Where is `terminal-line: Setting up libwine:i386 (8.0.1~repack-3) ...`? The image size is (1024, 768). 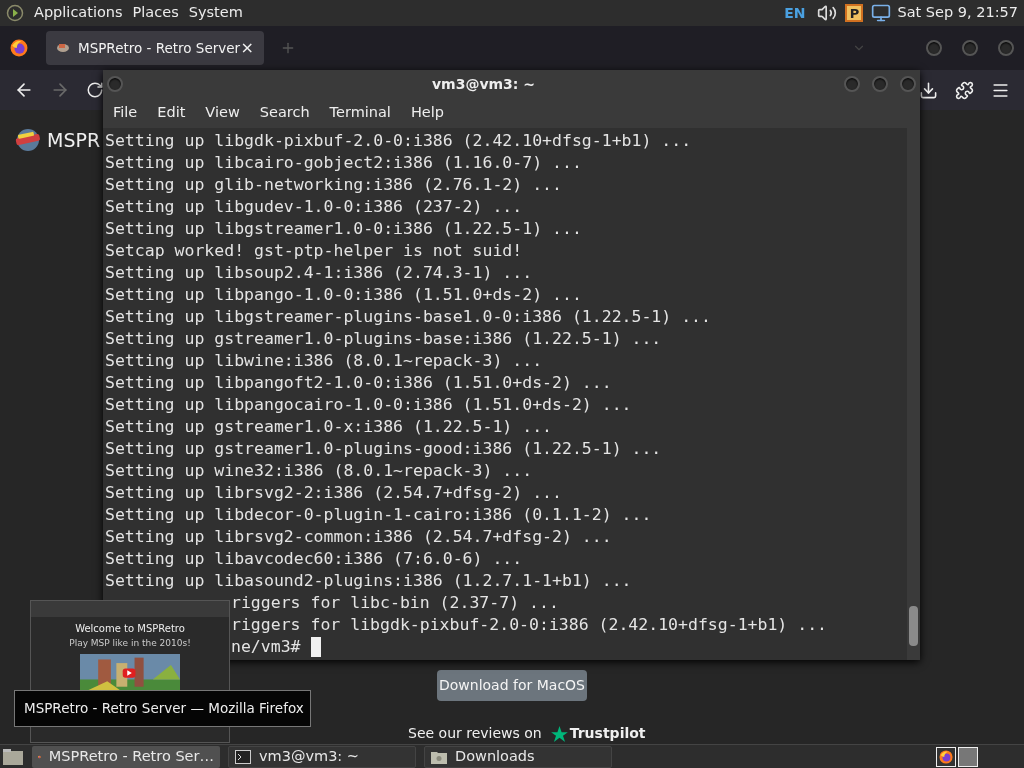
terminal-line: Setting up libwine:i386 (8.0.1~repack-3) ... is located at coordinates (324, 360).